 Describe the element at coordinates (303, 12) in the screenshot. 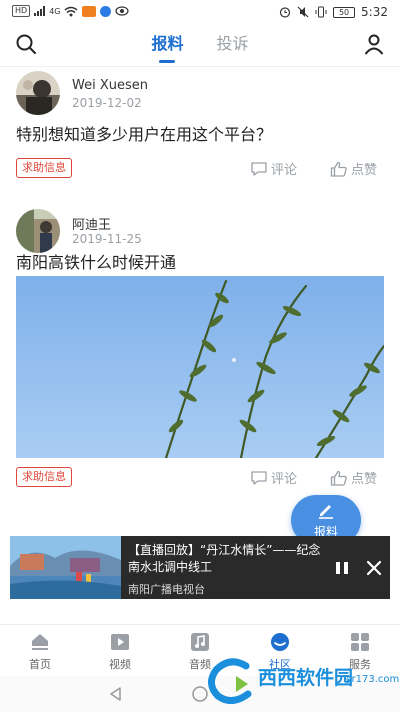

I see `mute-icon` at that location.